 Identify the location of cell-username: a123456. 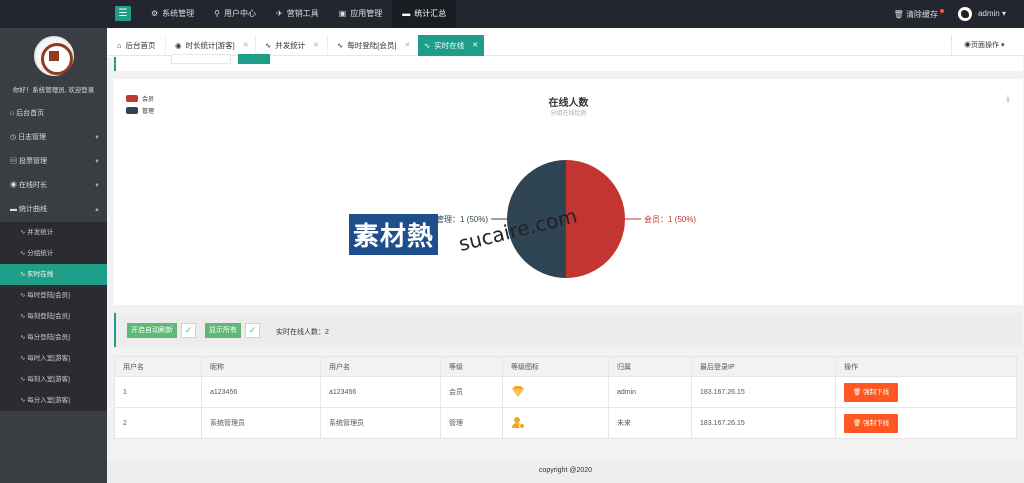
(380, 392).